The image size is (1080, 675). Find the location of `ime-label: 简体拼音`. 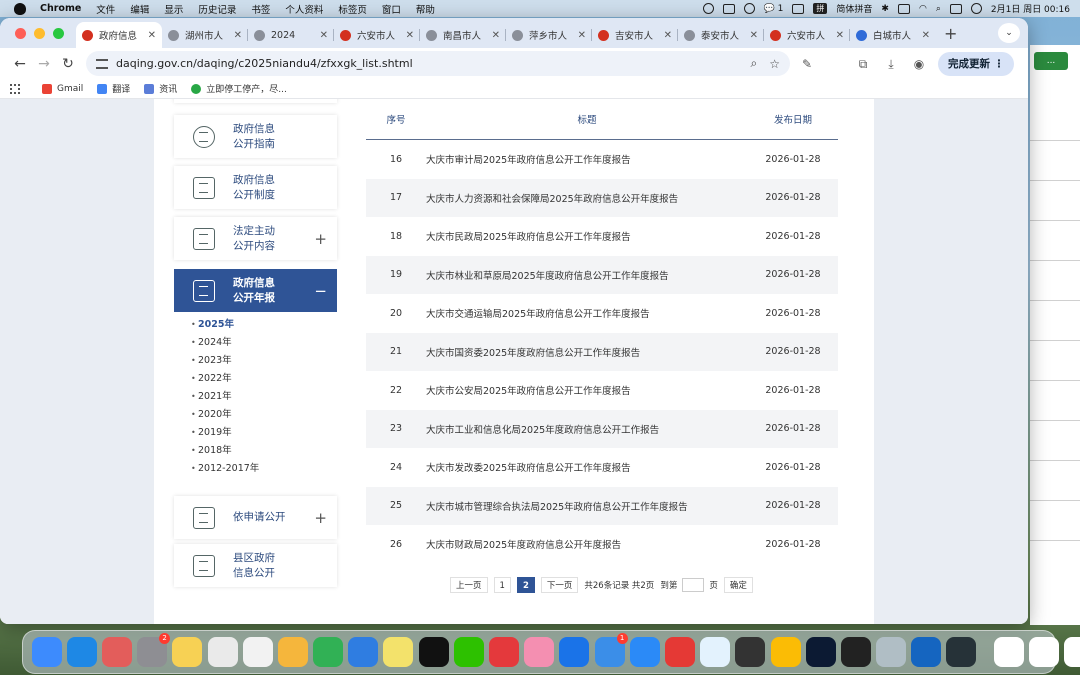

ime-label: 简体拼音 is located at coordinates (854, 8).